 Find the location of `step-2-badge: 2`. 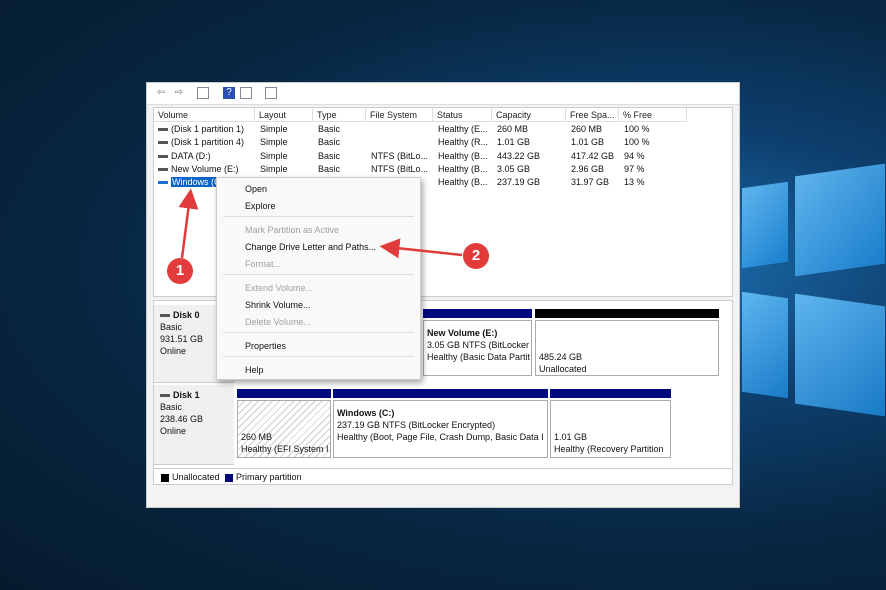

step-2-badge: 2 is located at coordinates (476, 256).